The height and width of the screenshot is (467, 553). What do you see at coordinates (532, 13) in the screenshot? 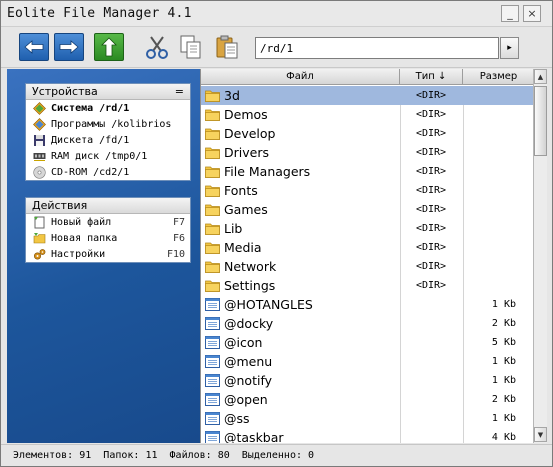
I see `close-button: ×` at bounding box center [532, 13].